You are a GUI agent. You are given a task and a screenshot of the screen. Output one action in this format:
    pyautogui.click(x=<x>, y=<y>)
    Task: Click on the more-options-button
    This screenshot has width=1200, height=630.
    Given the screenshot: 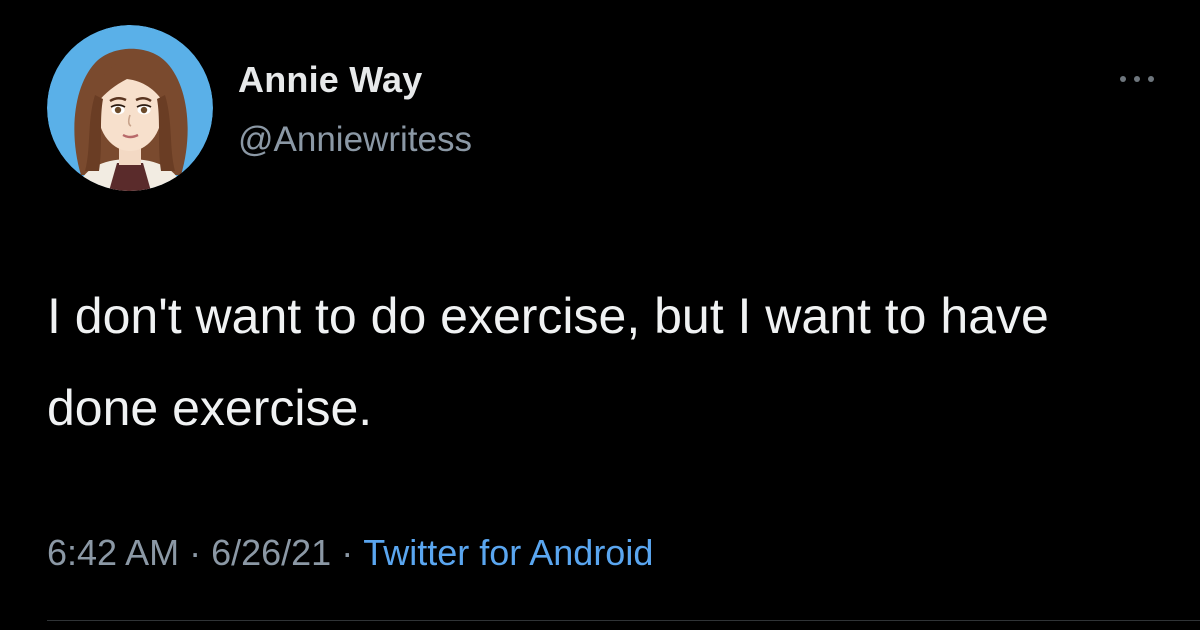 What is the action you would take?
    pyautogui.click(x=1137, y=79)
    